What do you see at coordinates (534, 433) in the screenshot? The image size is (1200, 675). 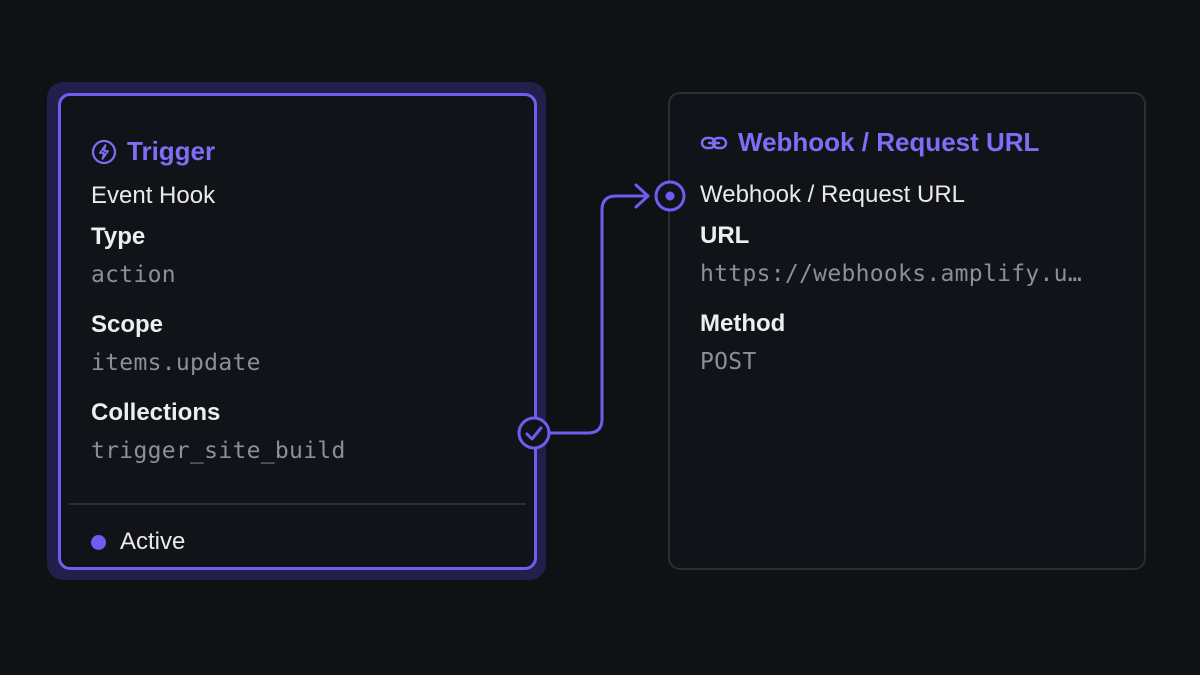 I see `output-handle-check-icon` at bounding box center [534, 433].